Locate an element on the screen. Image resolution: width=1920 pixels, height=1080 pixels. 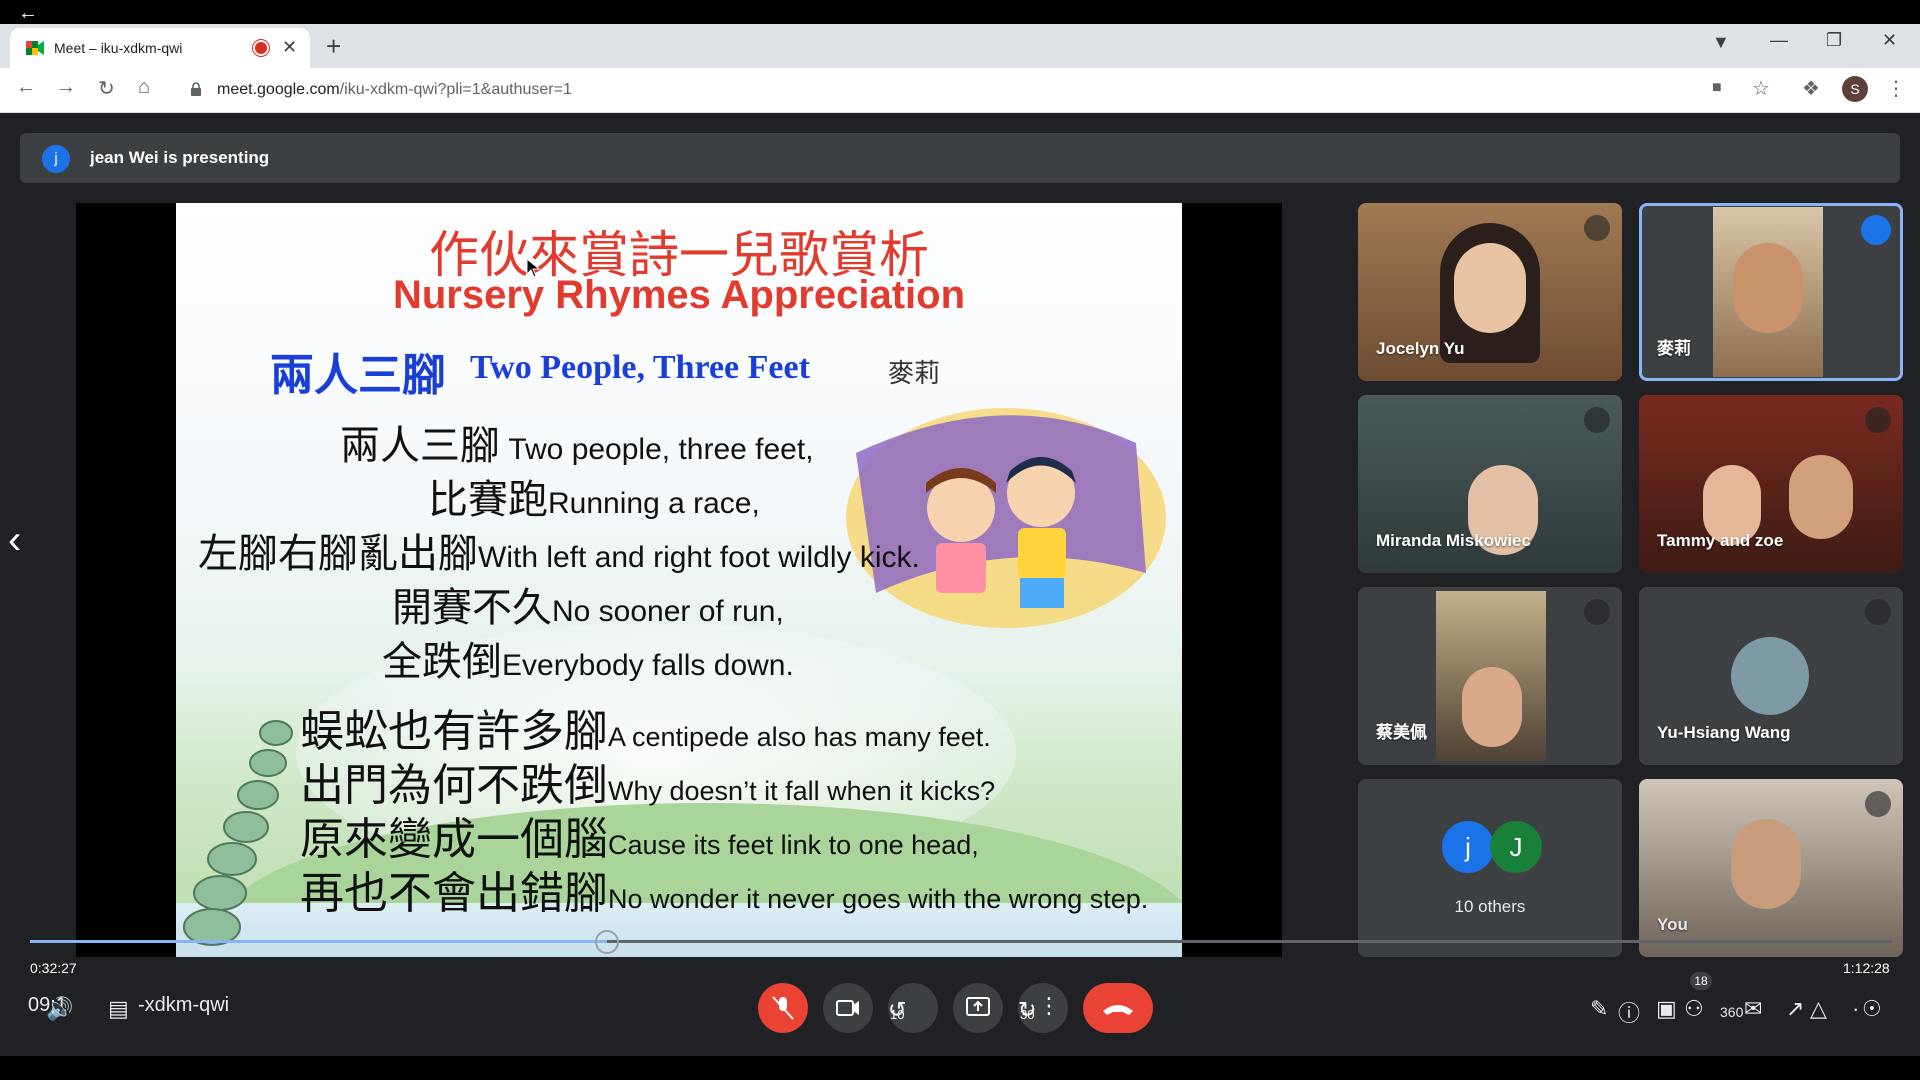
poem-line: 兩人三腳 Two people, three feet, is located at coordinates (577, 446).